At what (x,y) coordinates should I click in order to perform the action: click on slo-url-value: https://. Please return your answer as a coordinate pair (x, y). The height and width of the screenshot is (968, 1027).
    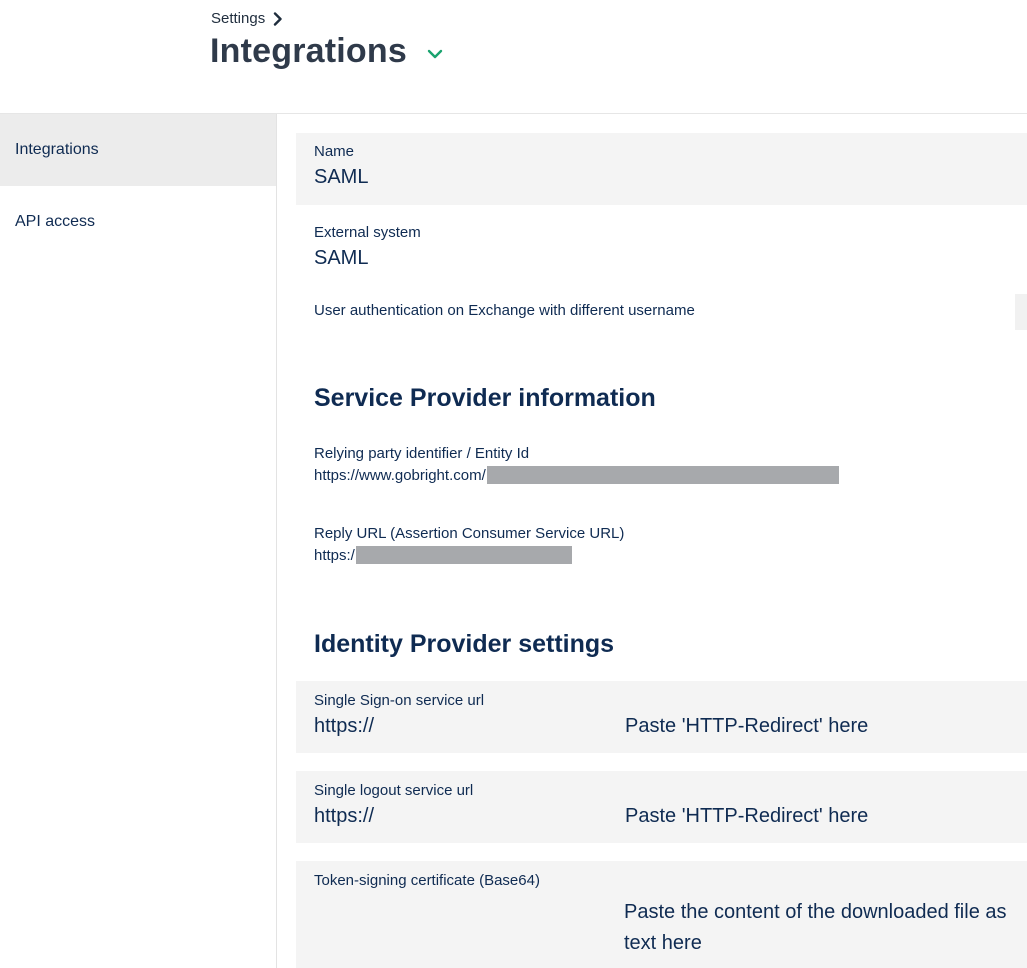
    Looking at the image, I should click on (469, 816).